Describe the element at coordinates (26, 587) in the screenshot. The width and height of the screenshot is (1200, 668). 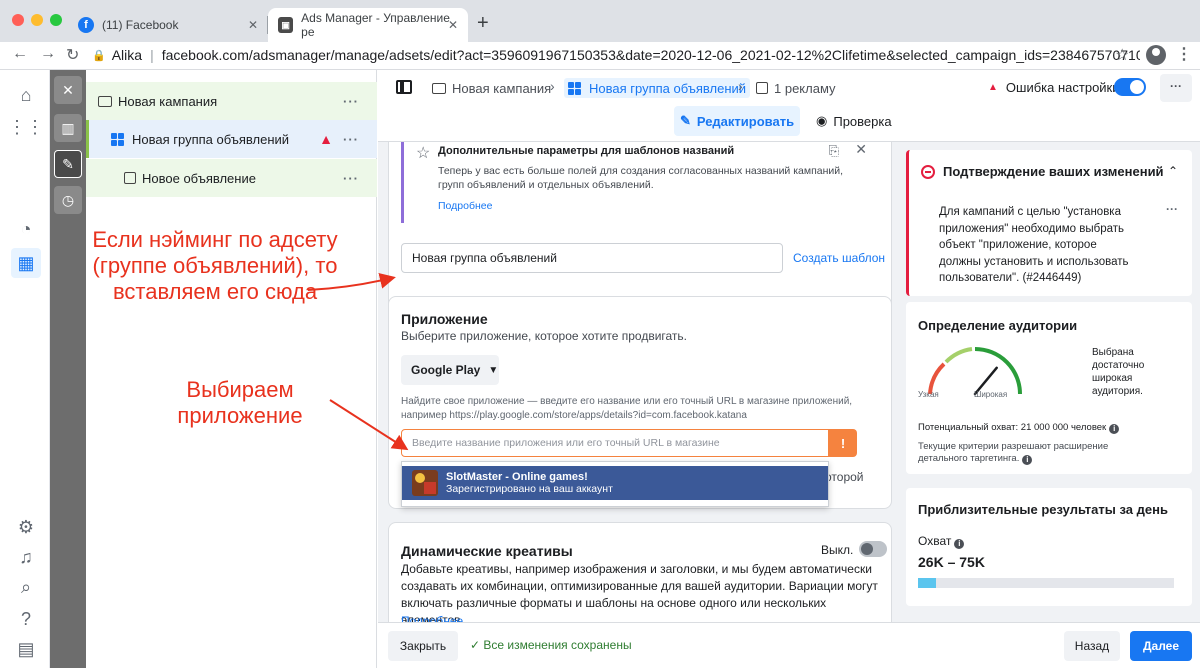
I see `search-icon: ⌕` at that location.